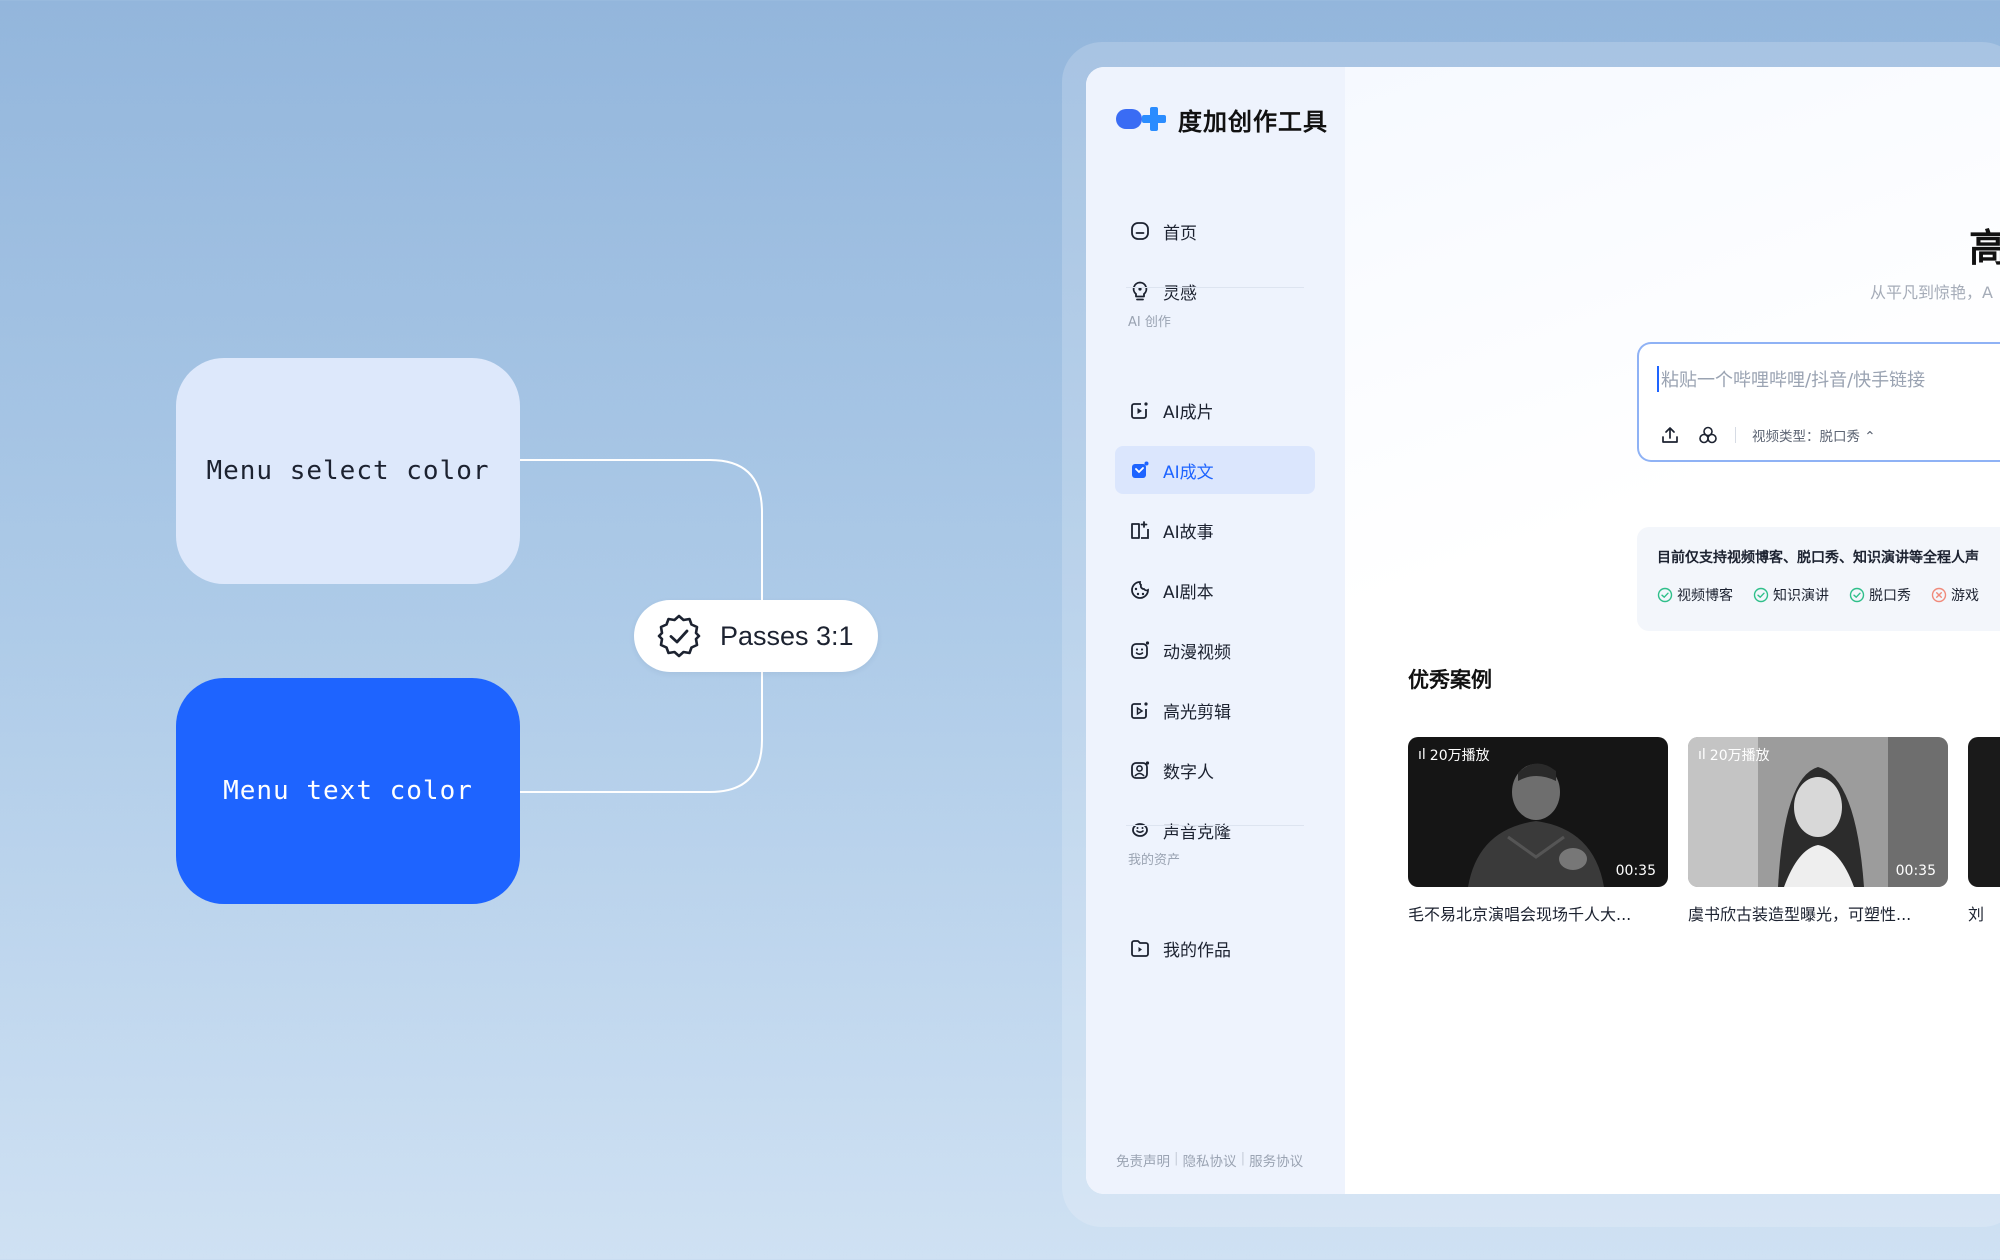 The image size is (2000, 1260). I want to click on person-icon, so click(1140, 770).